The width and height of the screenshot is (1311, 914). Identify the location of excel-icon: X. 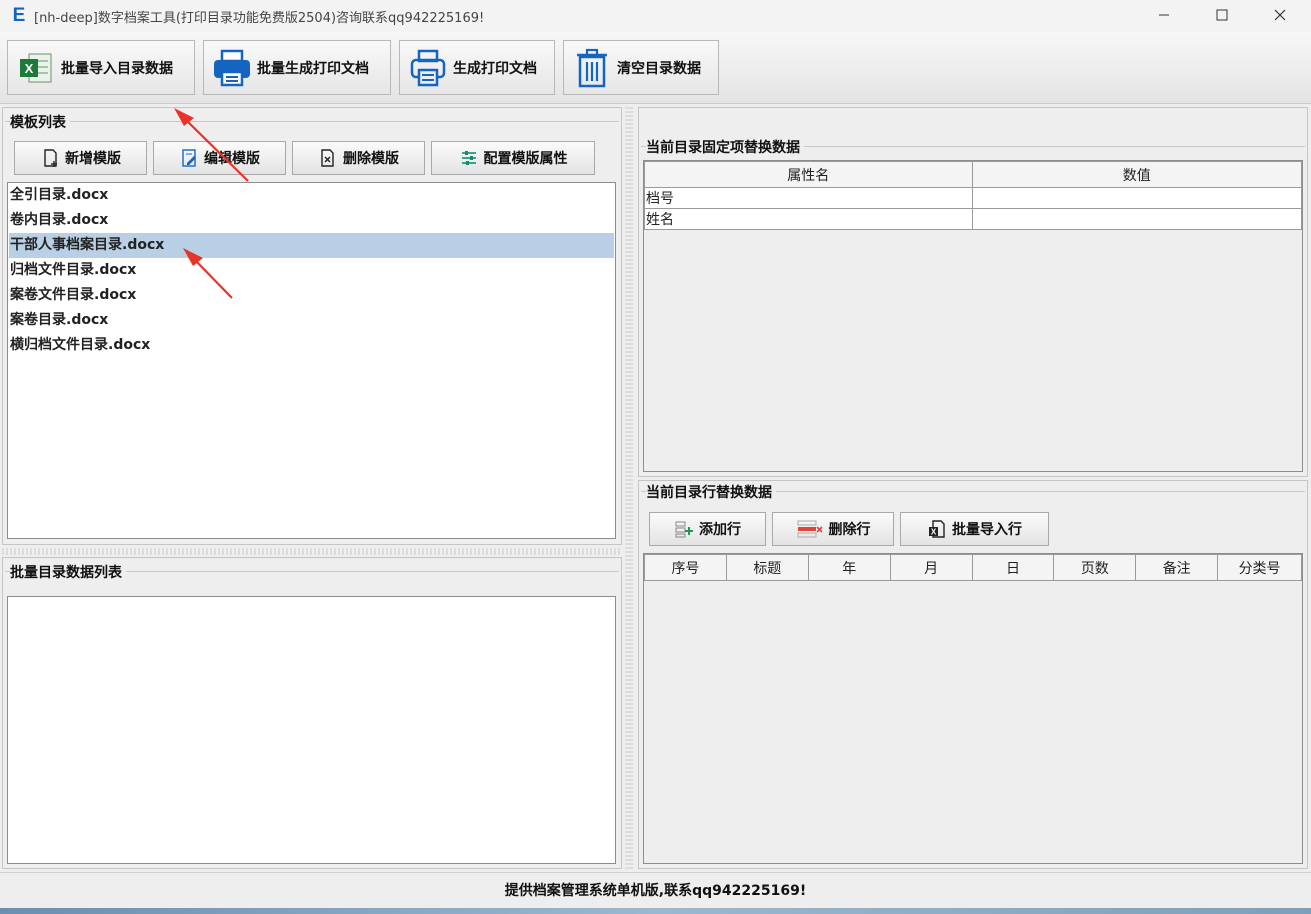
(36, 68).